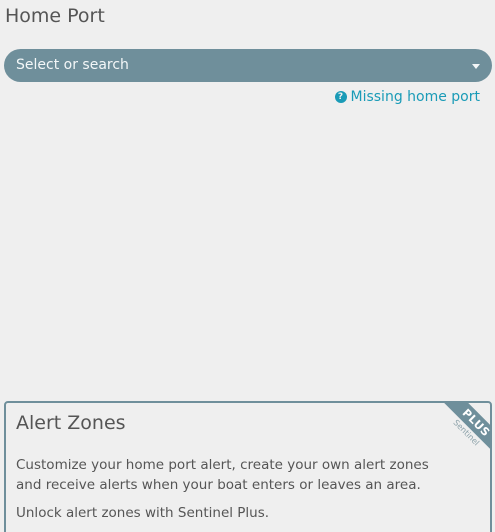  I want to click on missing-home-port-label: Missing home port, so click(415, 97).